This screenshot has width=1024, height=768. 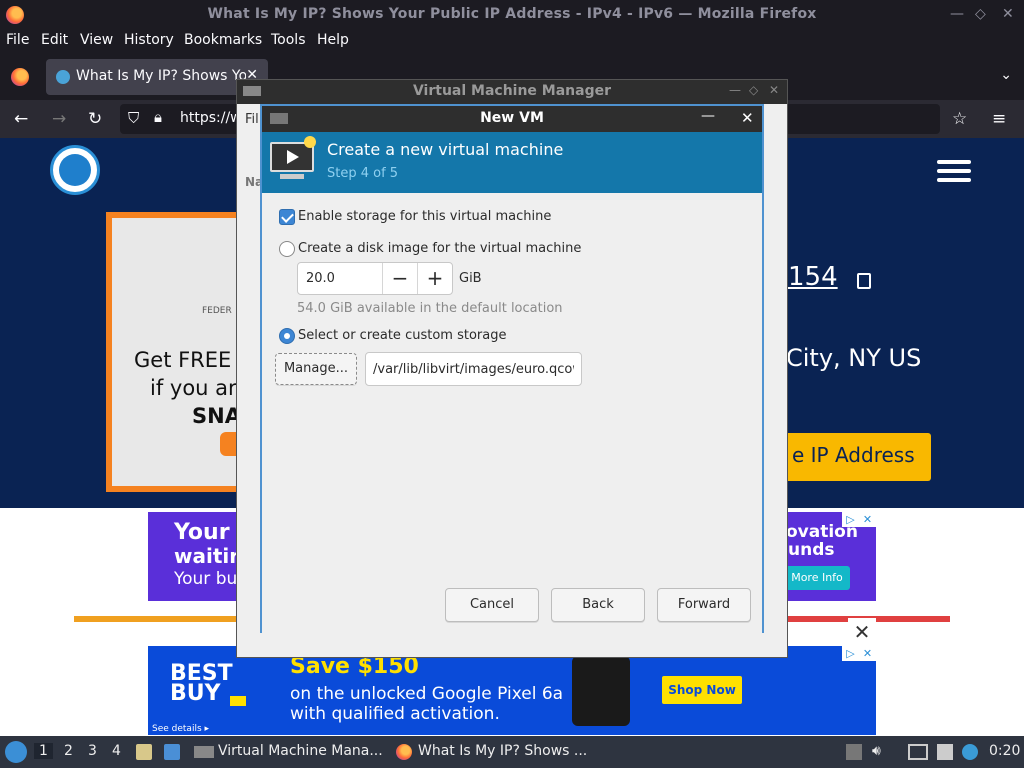 I want to click on ad-text: if you ar, so click(x=193, y=388).